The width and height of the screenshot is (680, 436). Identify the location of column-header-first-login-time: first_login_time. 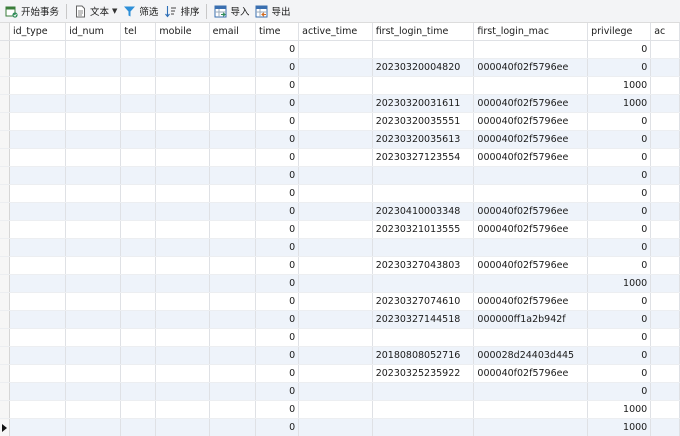
(423, 32).